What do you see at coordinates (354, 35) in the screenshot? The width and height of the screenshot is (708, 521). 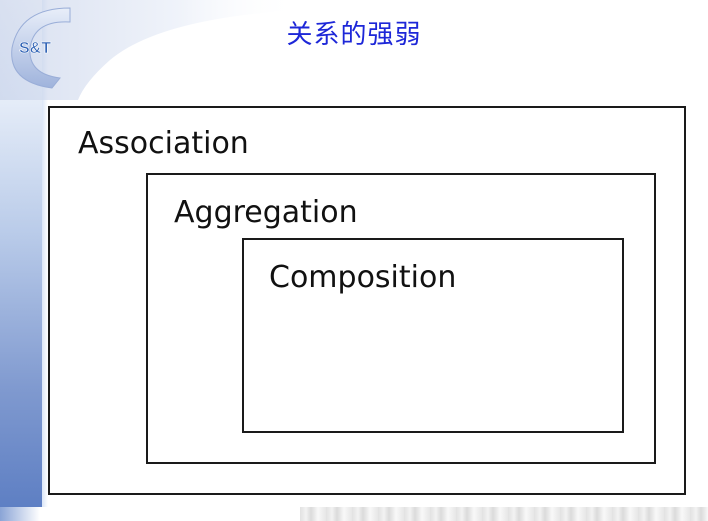 I see `slide-title: 关系的强弱` at bounding box center [354, 35].